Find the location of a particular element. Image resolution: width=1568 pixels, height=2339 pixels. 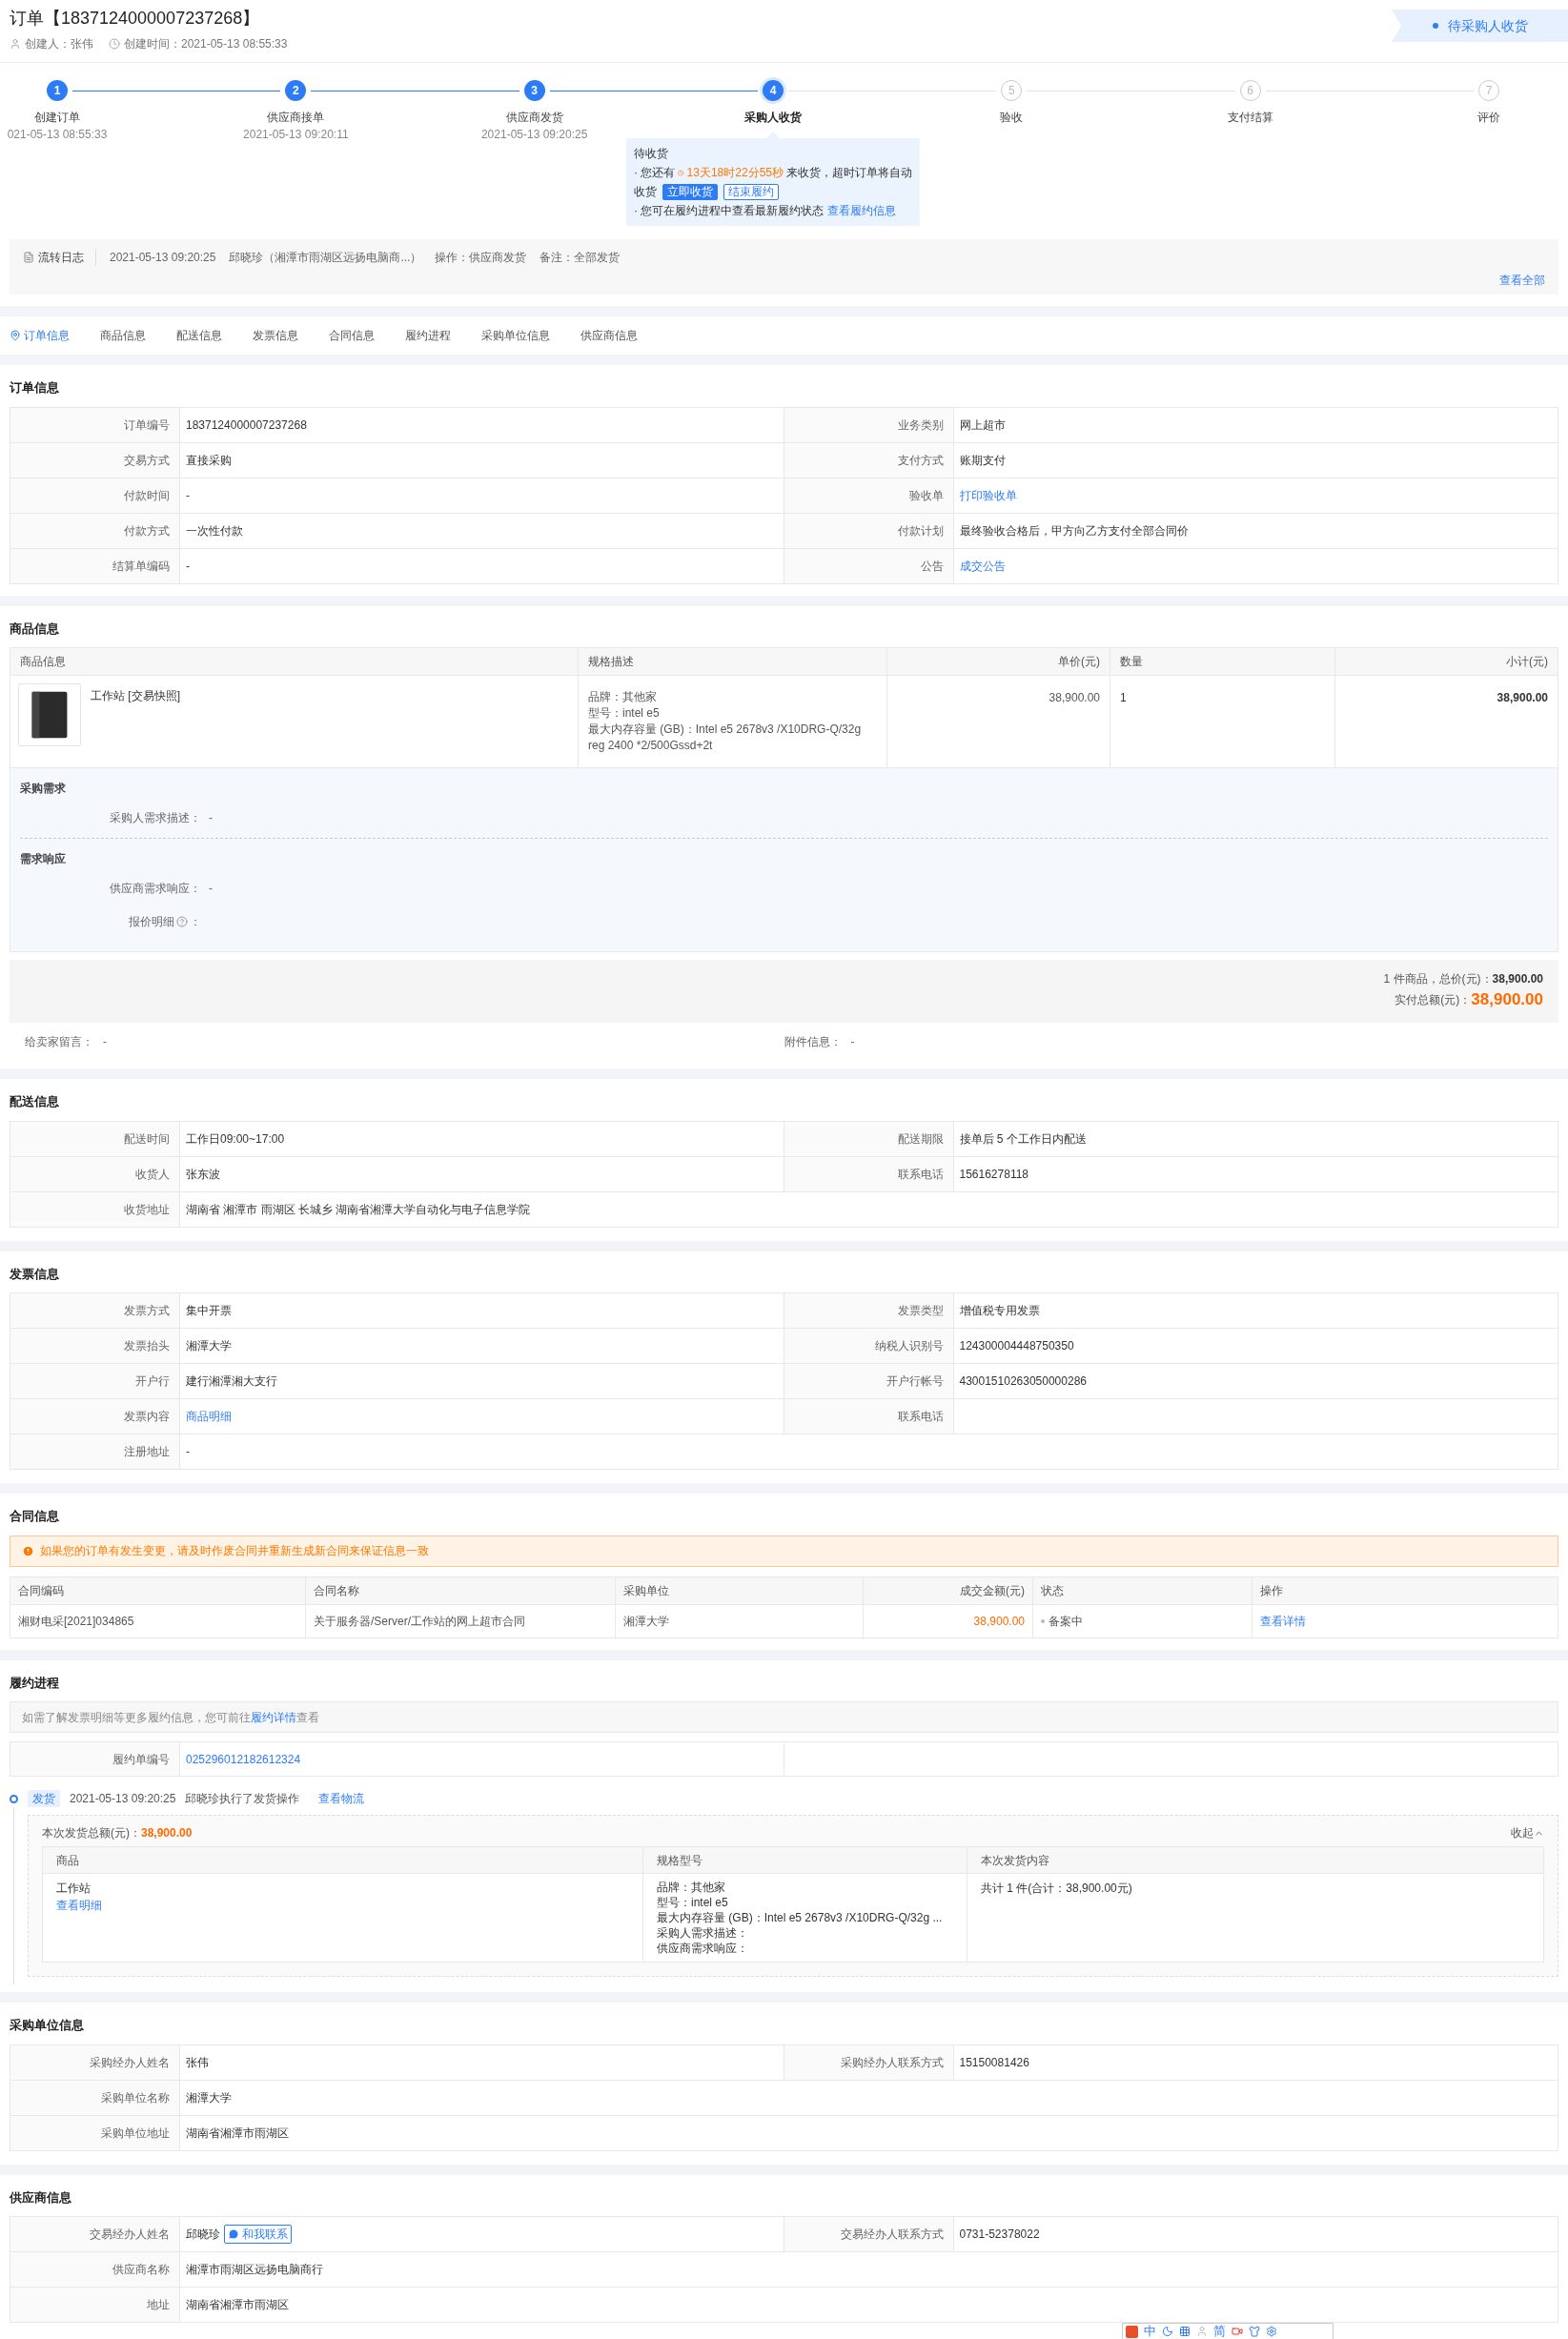

video-icon is located at coordinates (1237, 2331).